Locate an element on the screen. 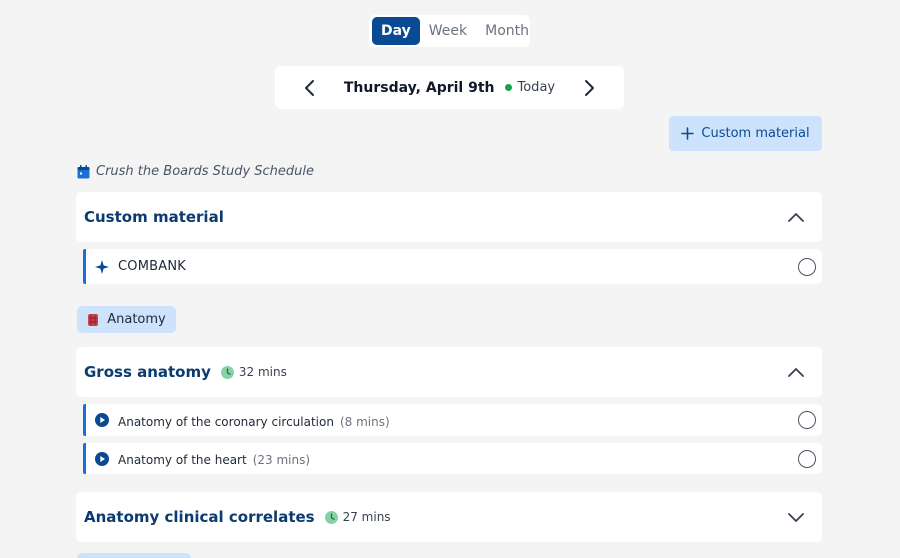  add-custom-material-button: Custom material is located at coordinates (745, 133).